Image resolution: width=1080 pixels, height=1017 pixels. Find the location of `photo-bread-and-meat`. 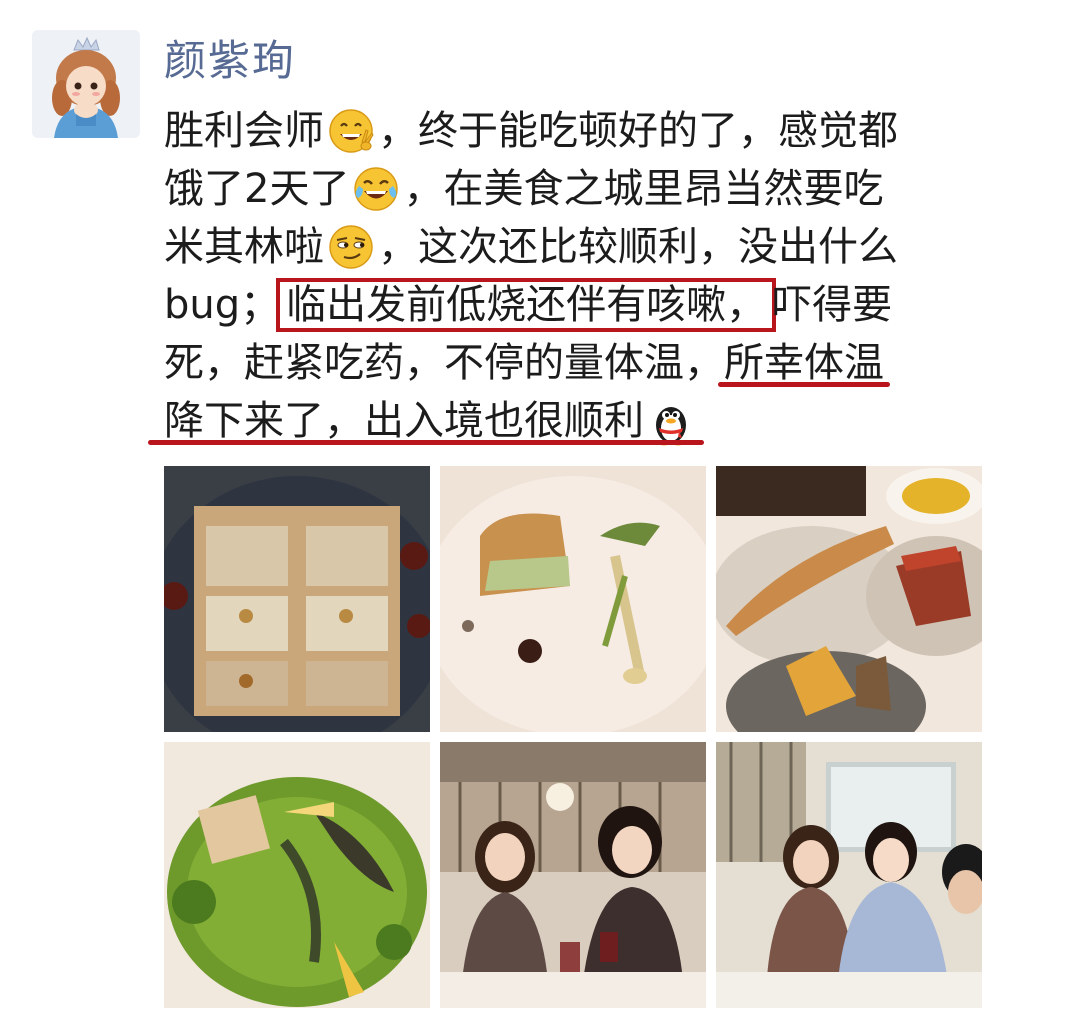

photo-bread-and-meat is located at coordinates (849, 599).